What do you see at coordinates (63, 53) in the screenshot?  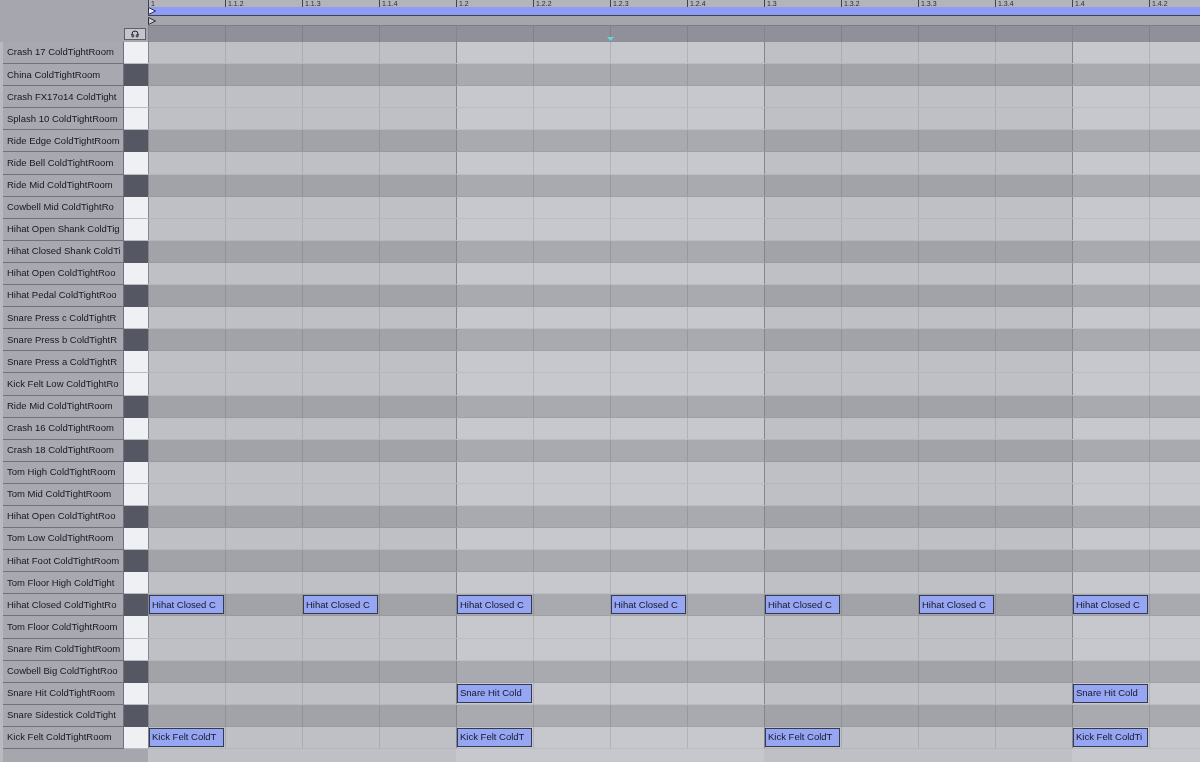 I see `drum-name-label: Crash 17 ColdTightRoom` at bounding box center [63, 53].